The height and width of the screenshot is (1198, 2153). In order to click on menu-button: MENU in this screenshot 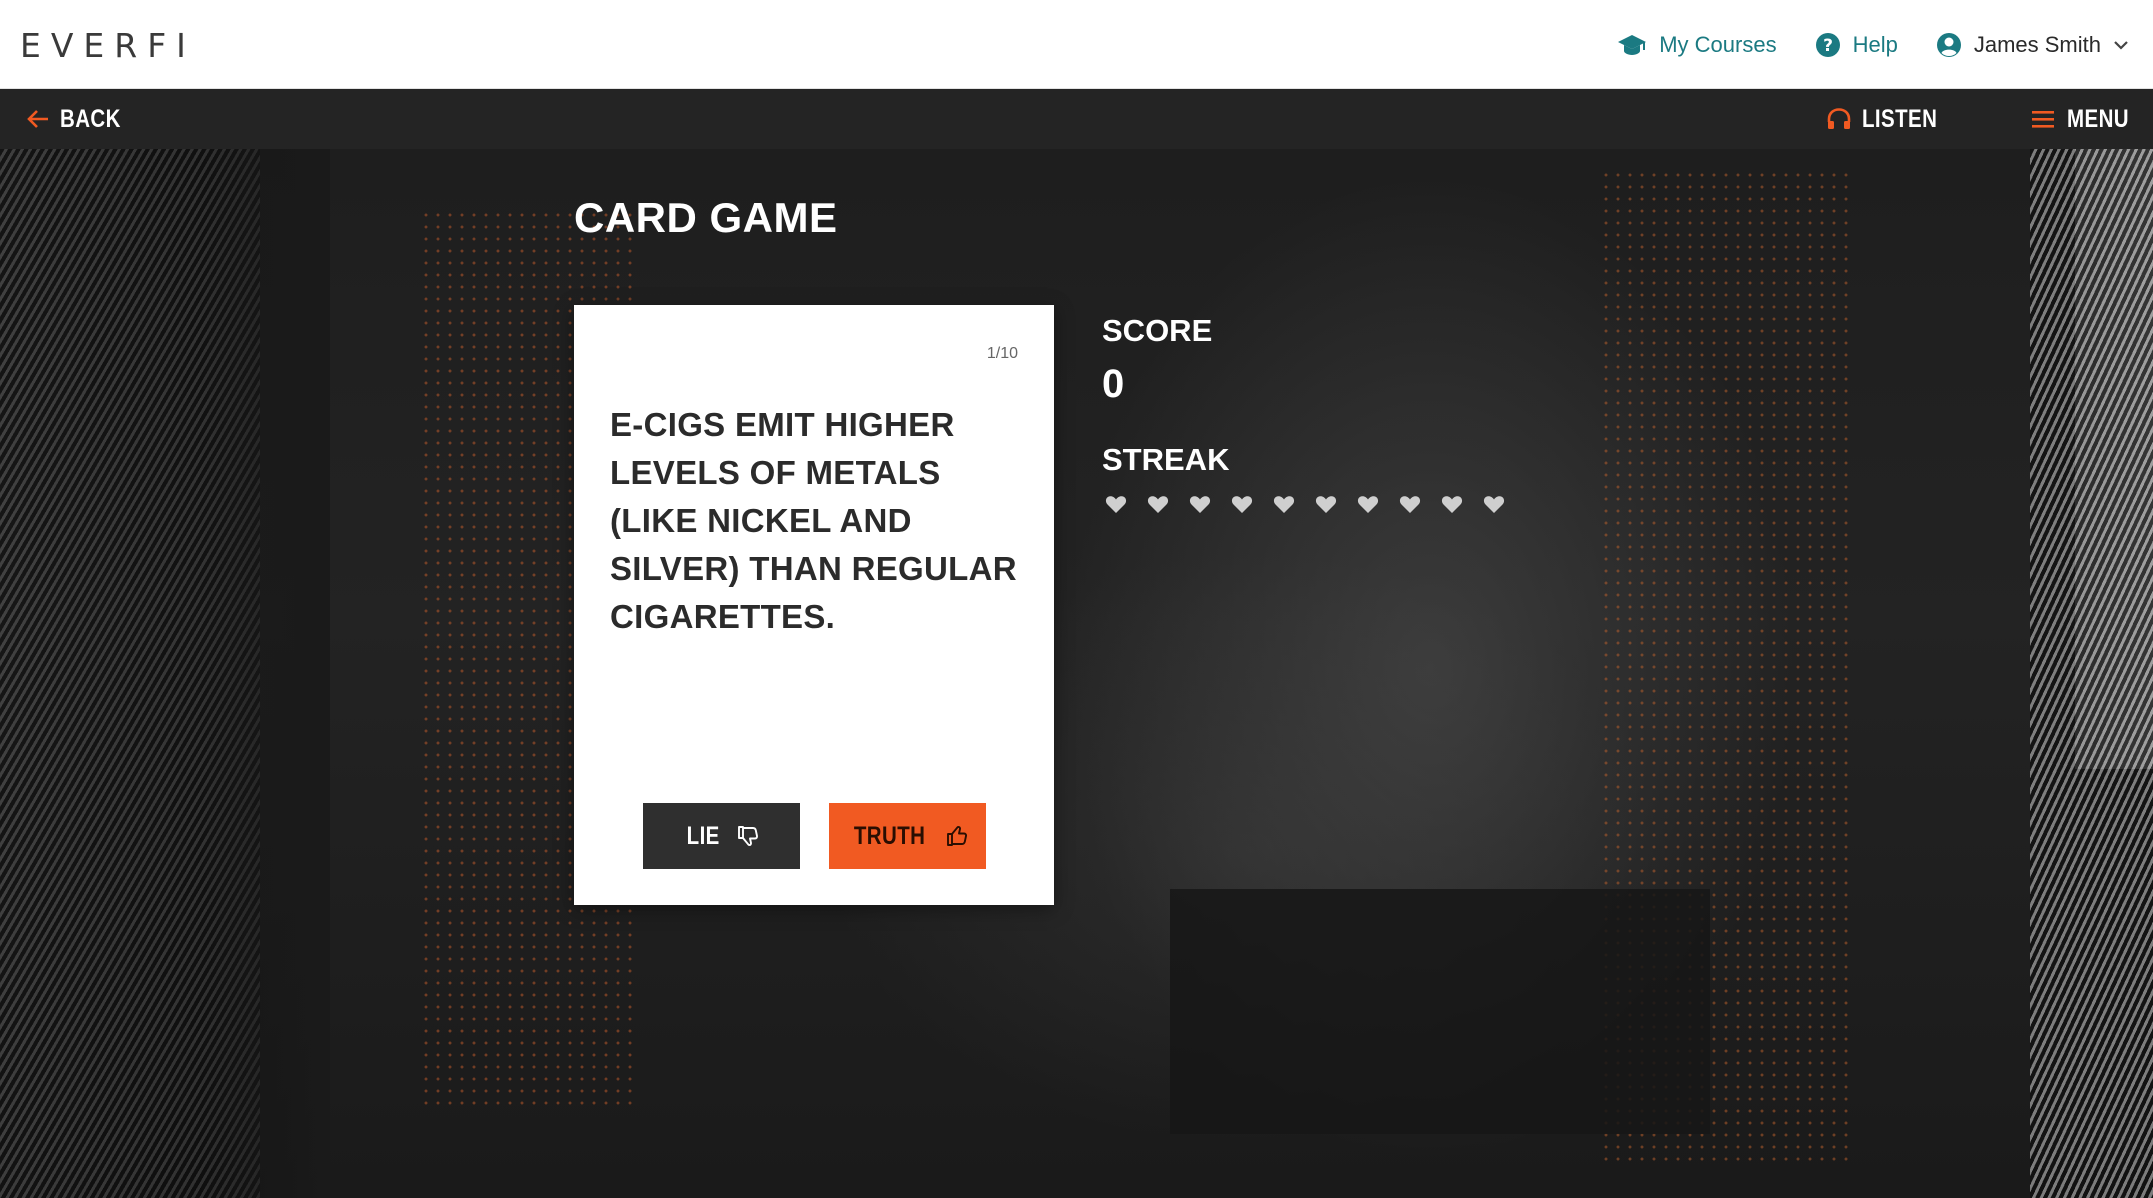, I will do `click(2087, 119)`.